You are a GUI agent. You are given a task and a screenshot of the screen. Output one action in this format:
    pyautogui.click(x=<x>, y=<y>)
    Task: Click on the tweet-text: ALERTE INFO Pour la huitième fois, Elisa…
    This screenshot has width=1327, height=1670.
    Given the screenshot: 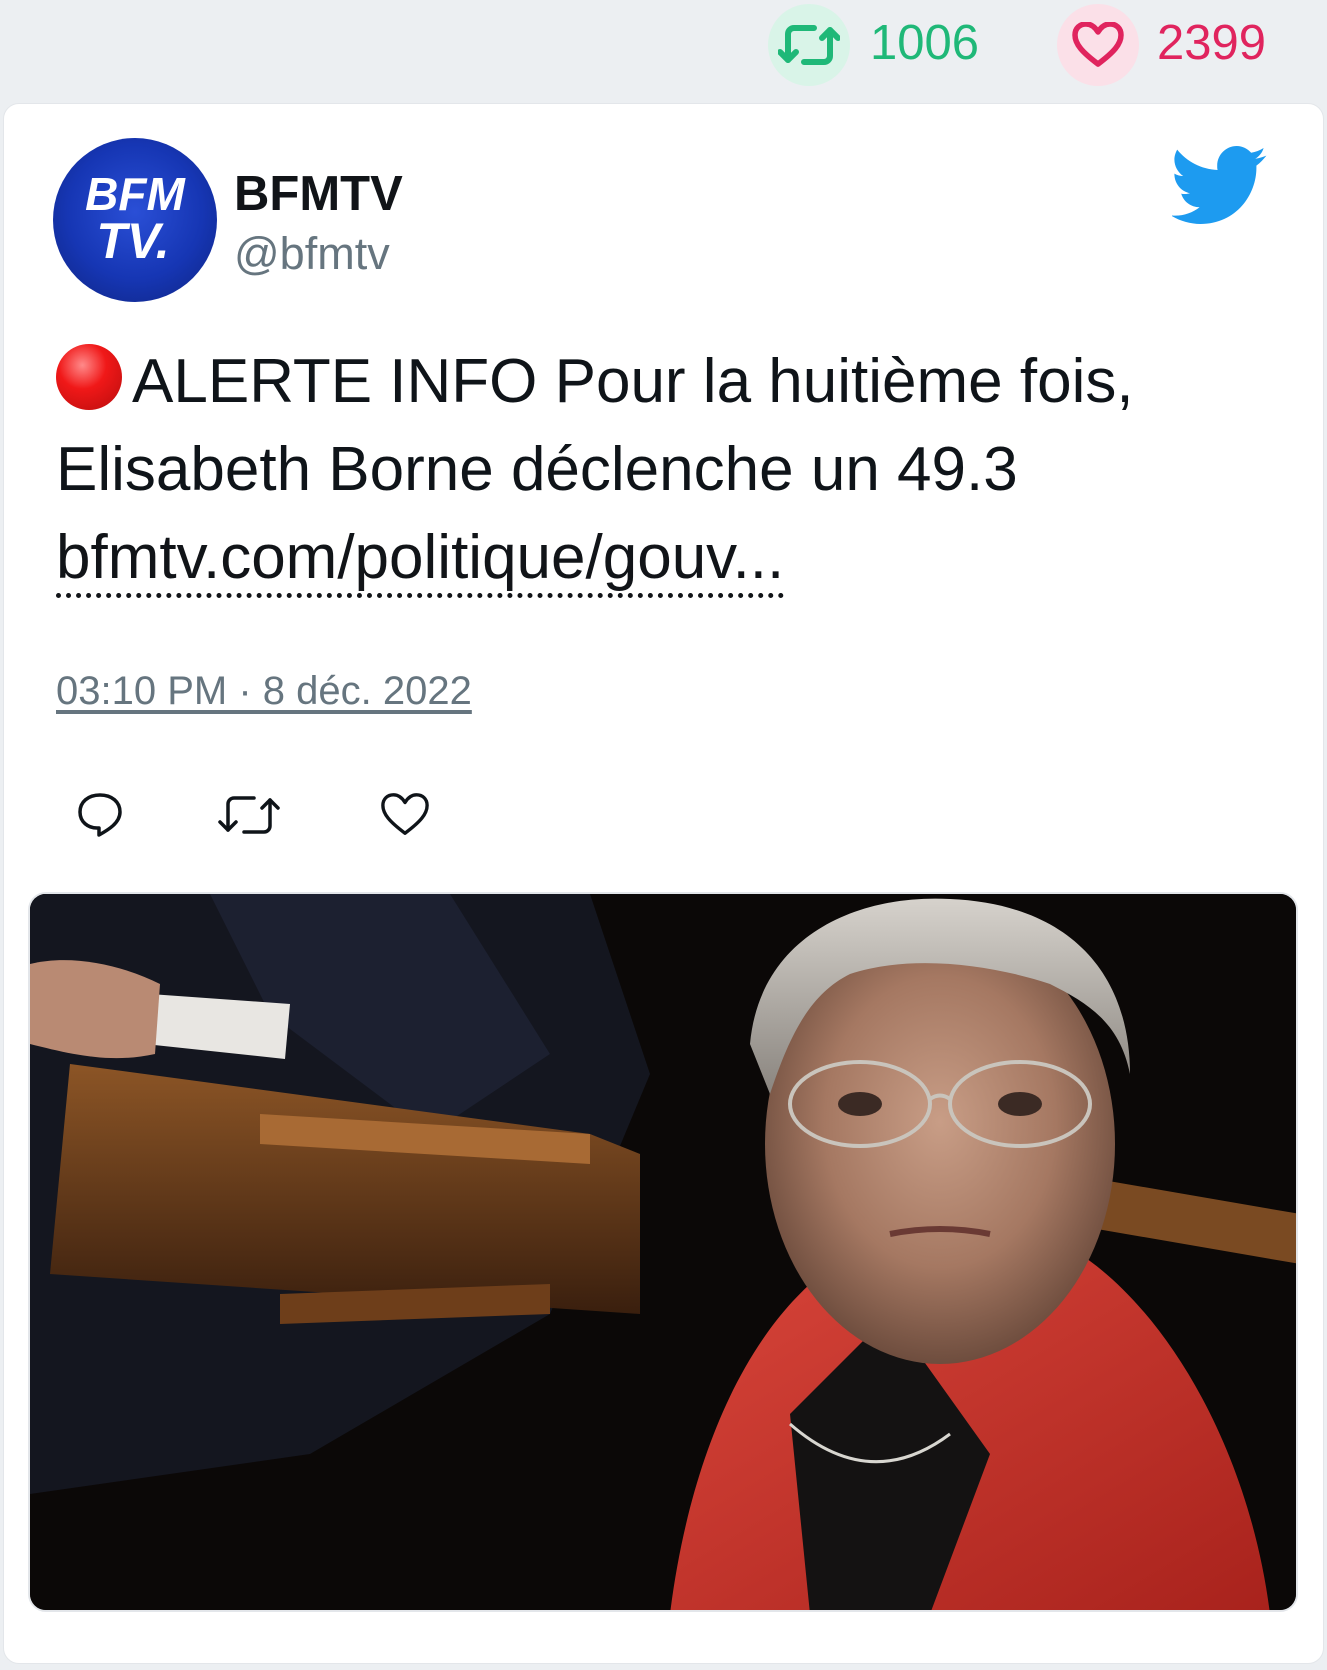 What is the action you would take?
    pyautogui.click(x=656, y=470)
    